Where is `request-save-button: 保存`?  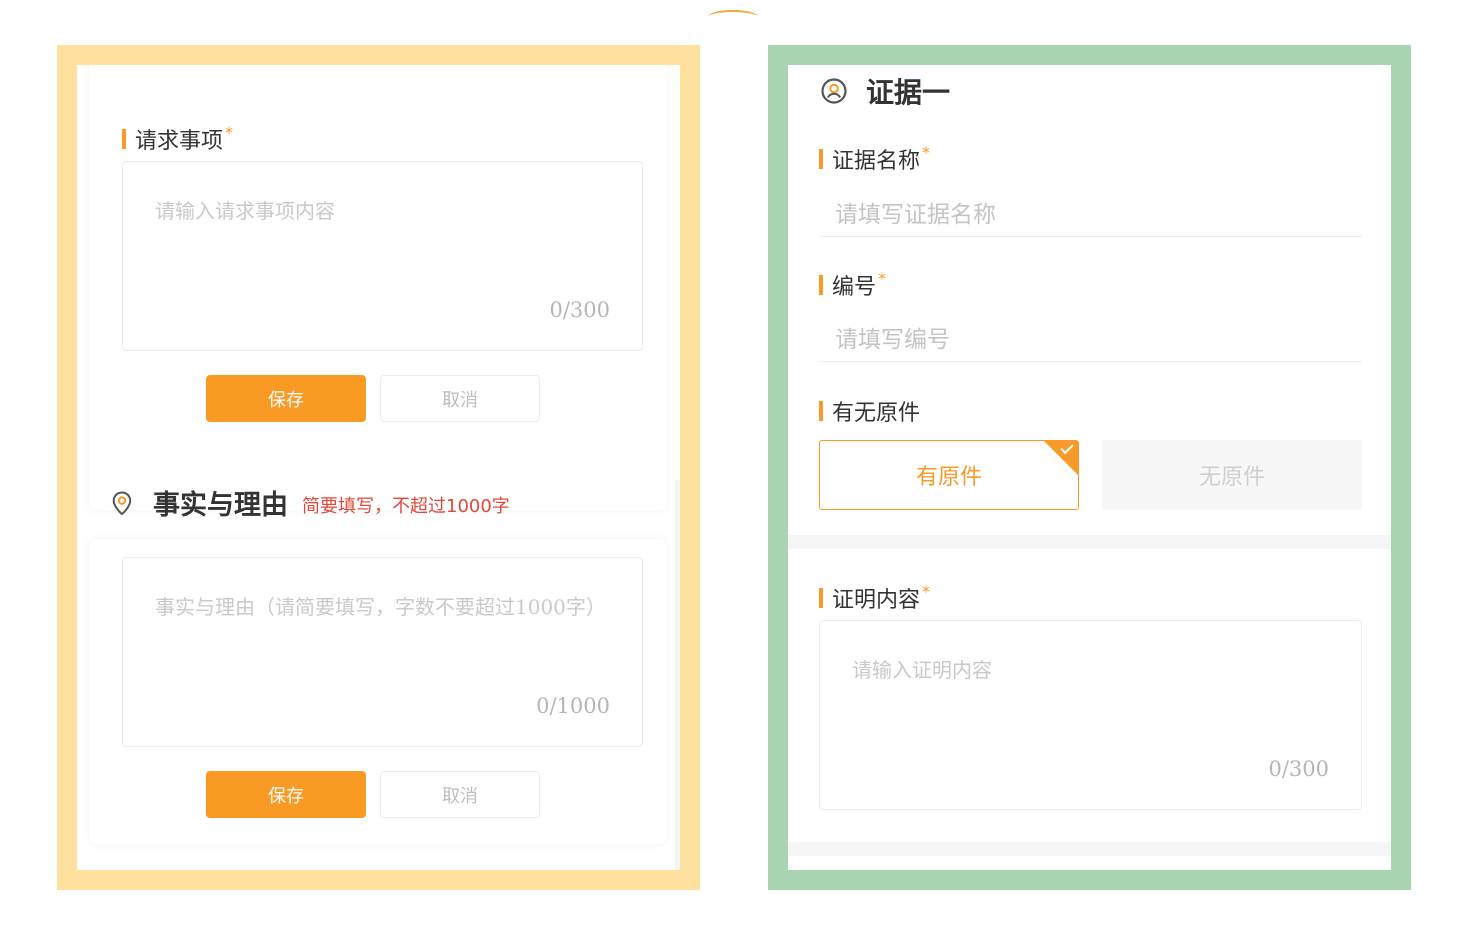
request-save-button: 保存 is located at coordinates (286, 398).